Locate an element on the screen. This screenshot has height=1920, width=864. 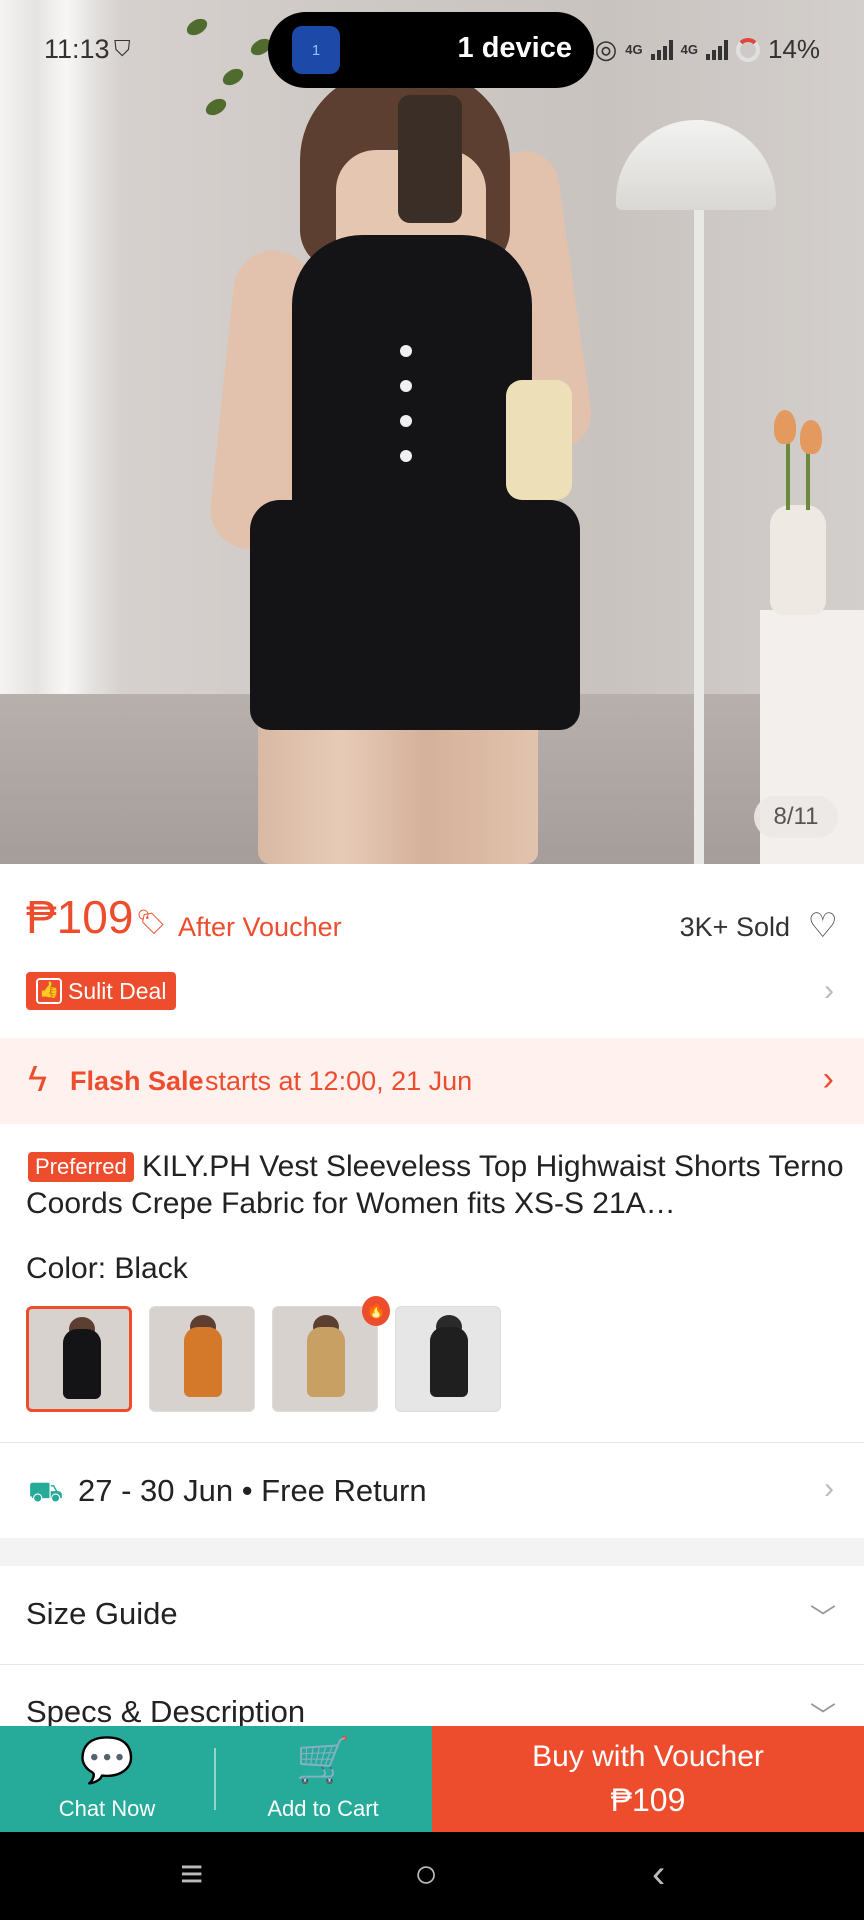
status-time: 11:13 is located at coordinates (77, 49).